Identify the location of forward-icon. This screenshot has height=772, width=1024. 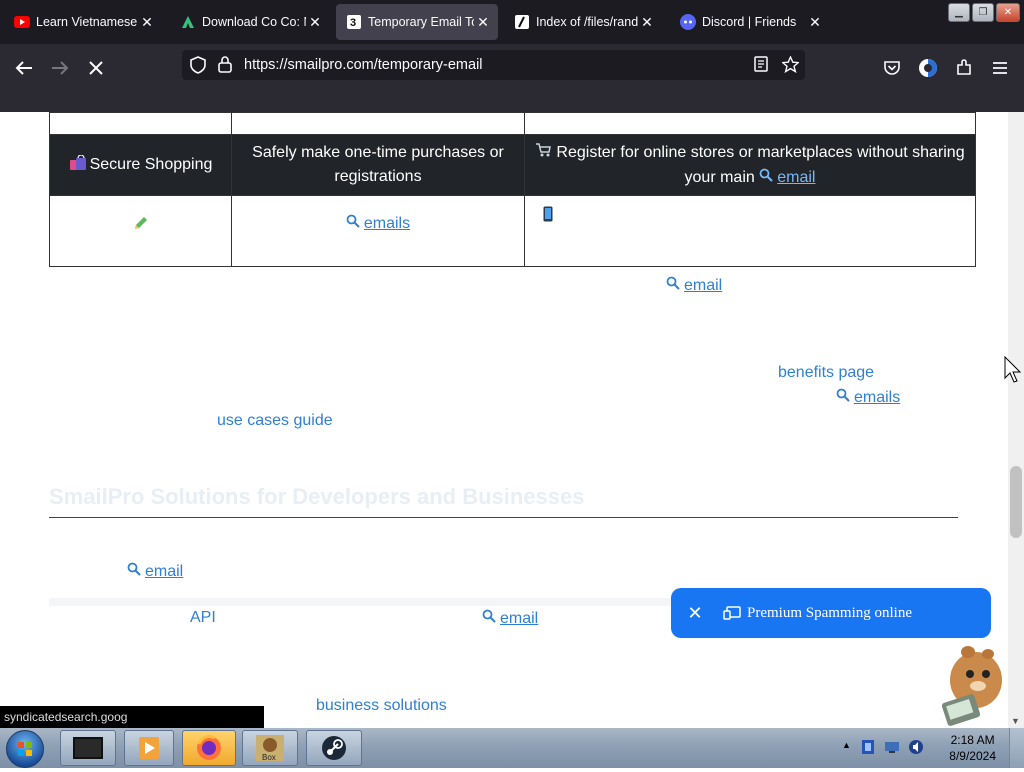
(60, 68).